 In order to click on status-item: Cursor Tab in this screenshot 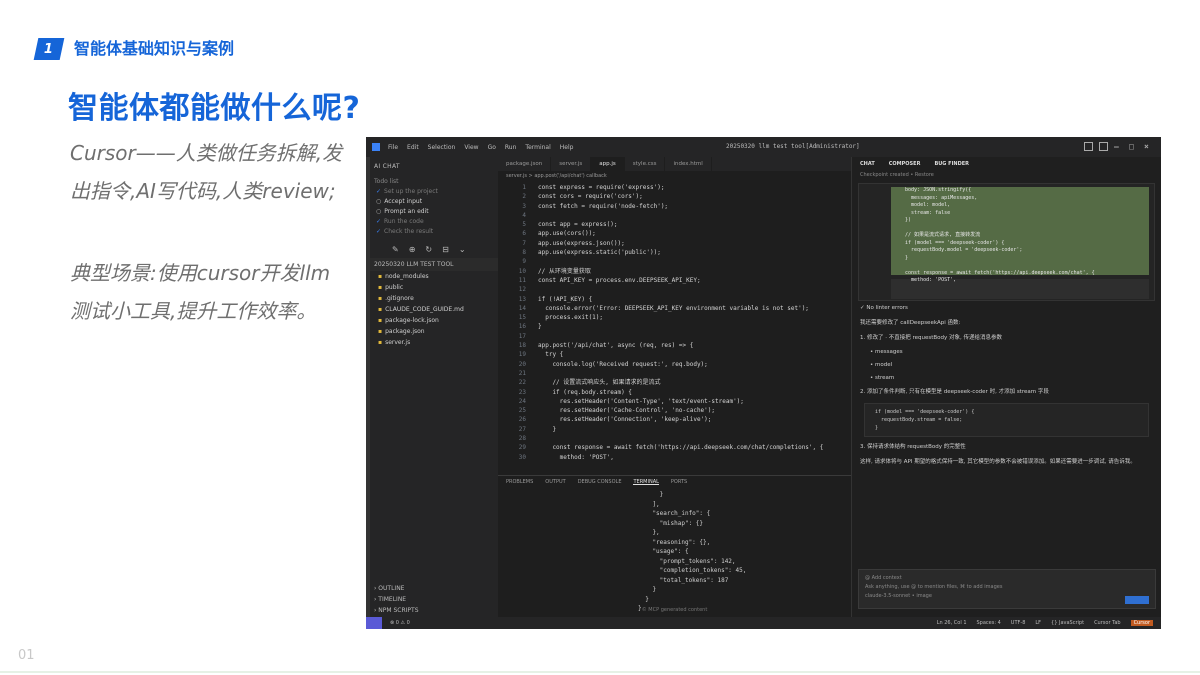, I will do `click(1107, 623)`.